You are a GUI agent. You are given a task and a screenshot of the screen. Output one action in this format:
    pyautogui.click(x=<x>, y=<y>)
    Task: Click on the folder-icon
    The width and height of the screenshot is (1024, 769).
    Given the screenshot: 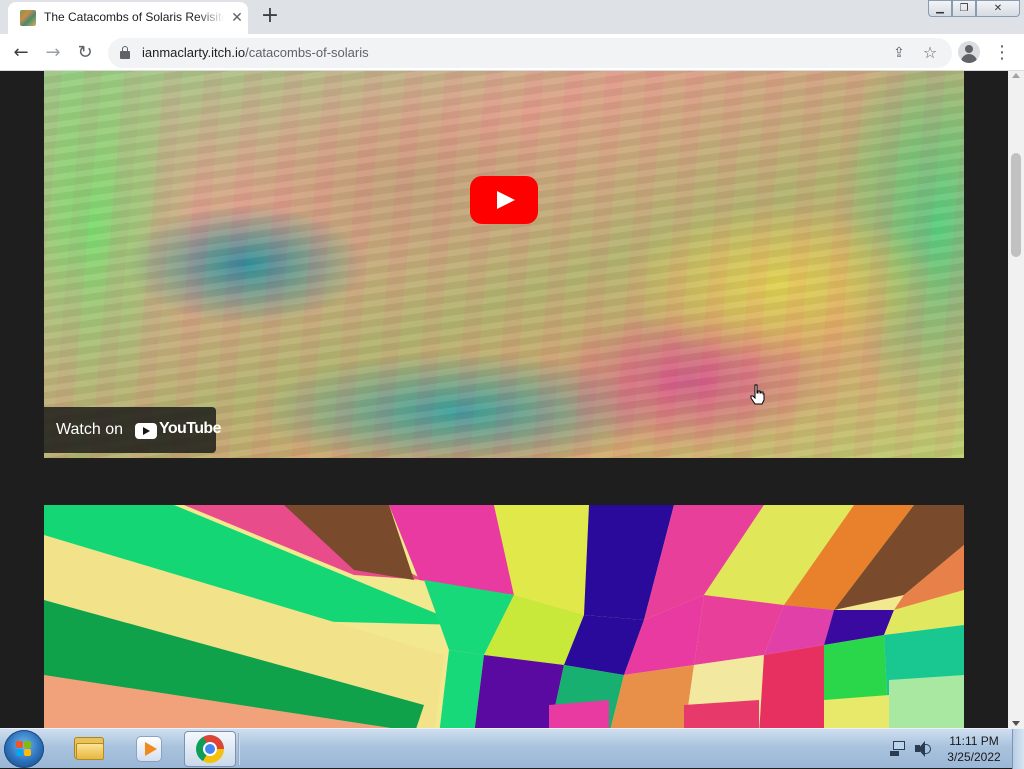 What is the action you would take?
    pyautogui.click(x=89, y=749)
    